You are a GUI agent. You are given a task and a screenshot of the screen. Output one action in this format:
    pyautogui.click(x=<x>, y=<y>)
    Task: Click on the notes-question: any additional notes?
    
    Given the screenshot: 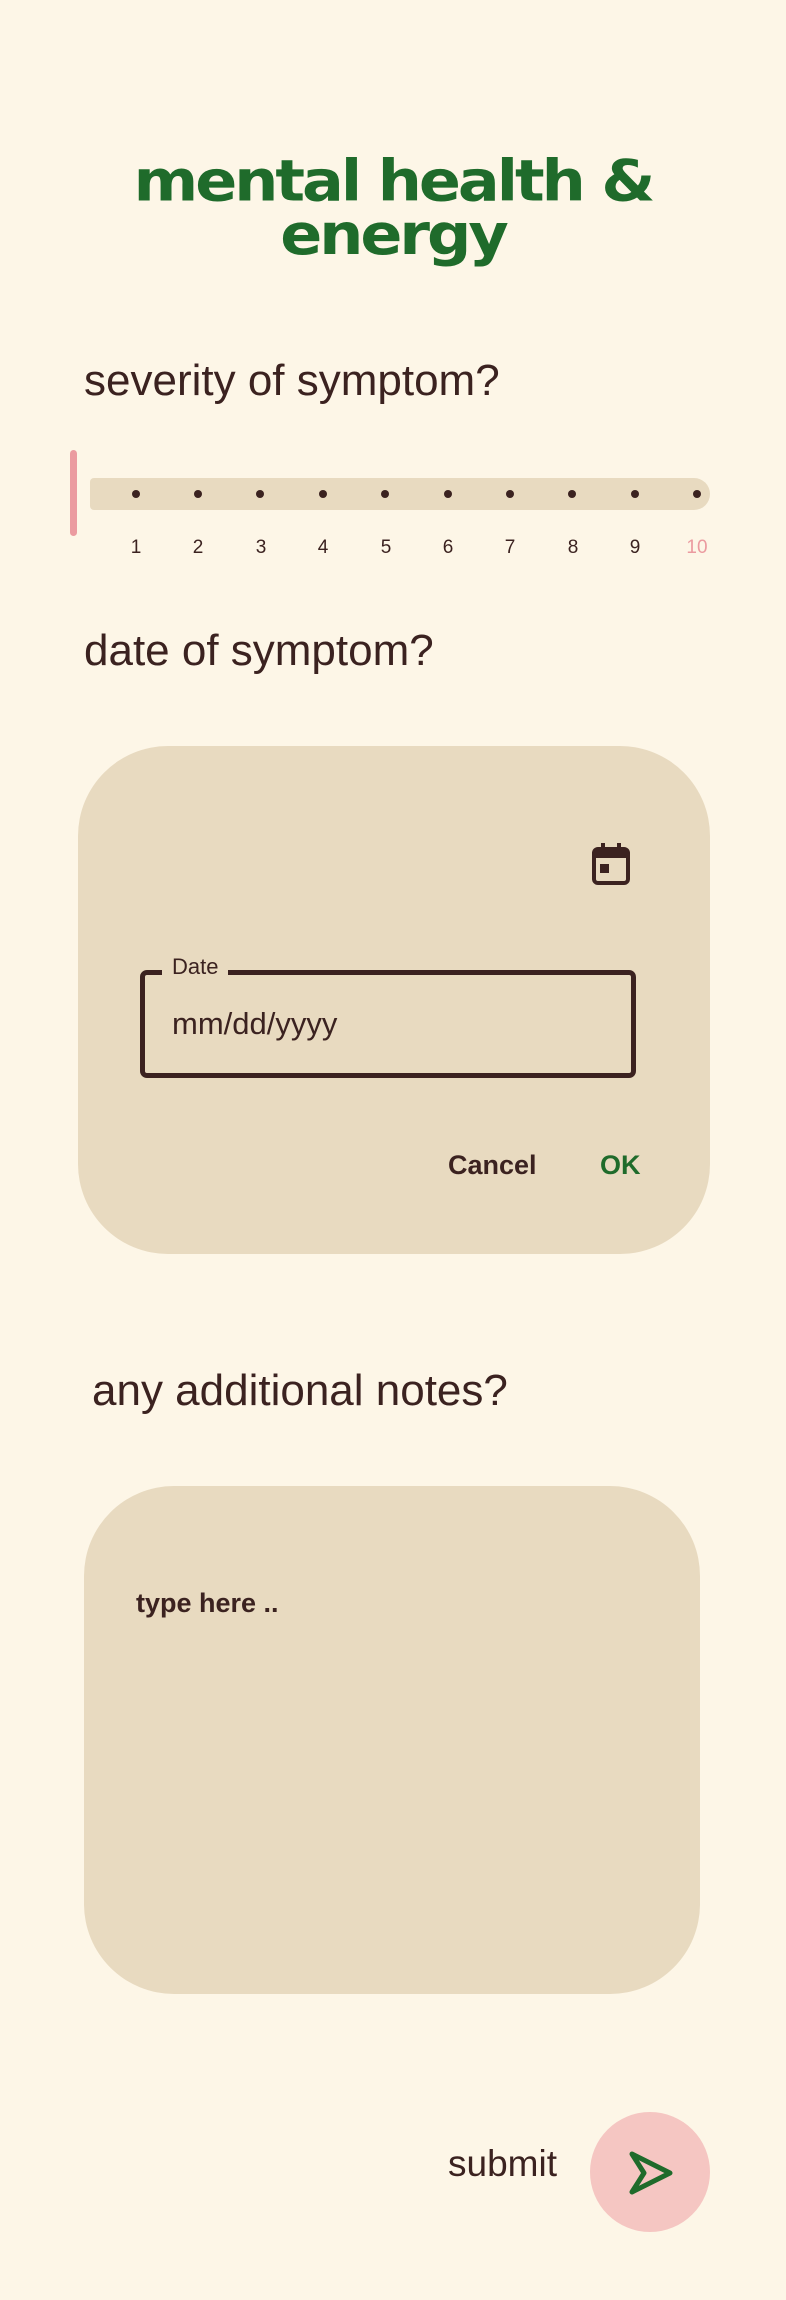 What is the action you would take?
    pyautogui.click(x=300, y=1390)
    